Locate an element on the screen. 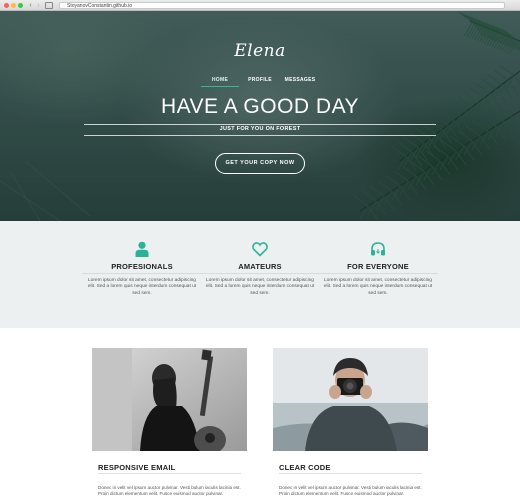 This screenshot has width=520, height=500. get-copy-button: GET YOUR COPY NOW is located at coordinates (260, 163).